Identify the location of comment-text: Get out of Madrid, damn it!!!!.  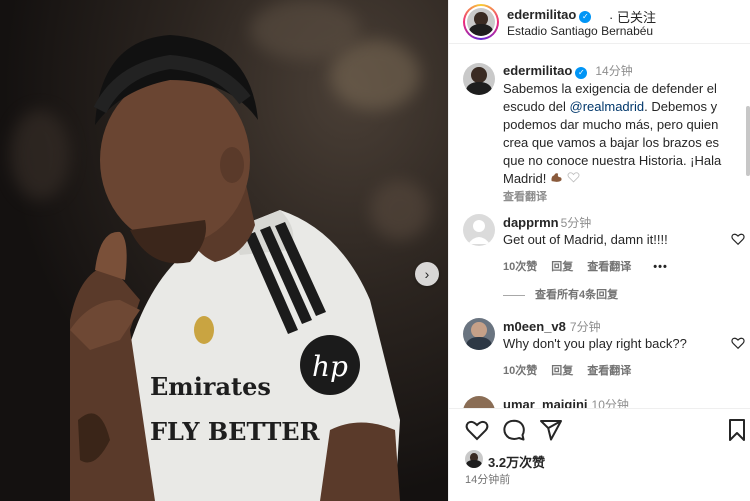
(585, 239).